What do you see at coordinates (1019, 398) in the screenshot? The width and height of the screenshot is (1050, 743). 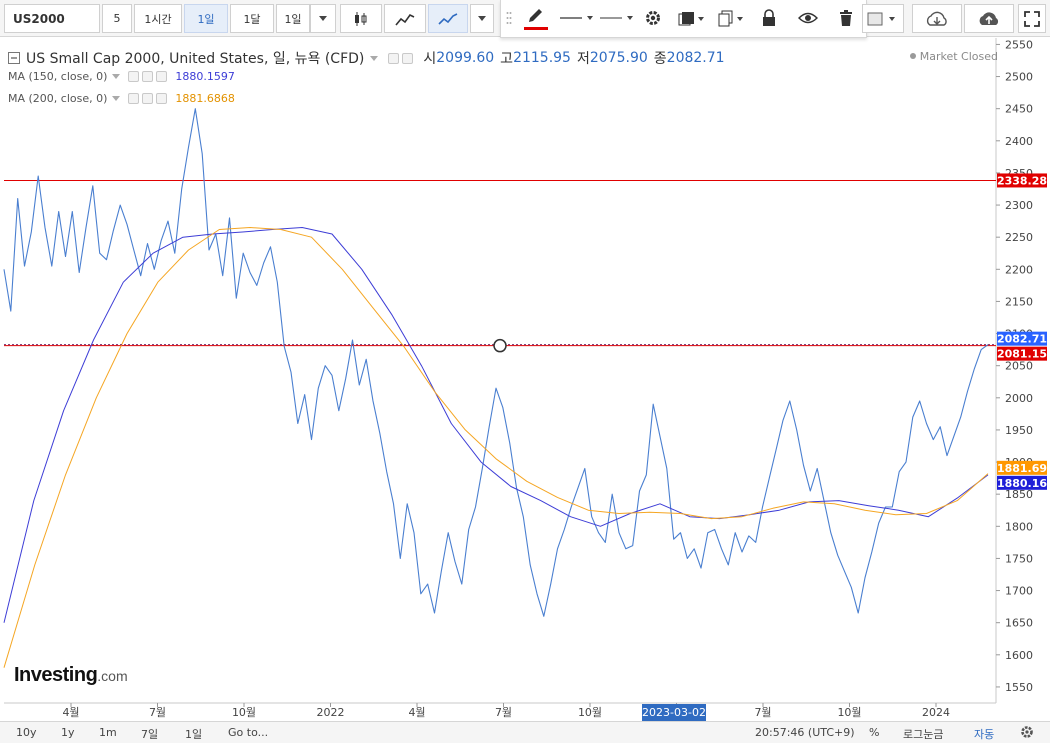 I see `y-tick-label: 2000` at bounding box center [1019, 398].